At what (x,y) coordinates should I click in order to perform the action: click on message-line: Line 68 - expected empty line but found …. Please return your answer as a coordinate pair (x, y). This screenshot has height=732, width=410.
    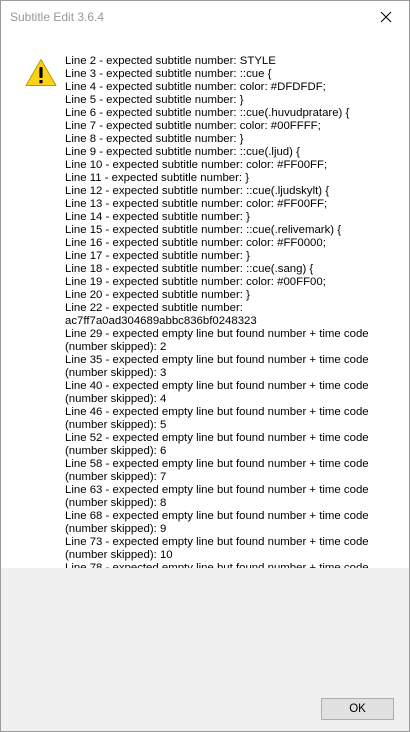
    Looking at the image, I should click on (217, 522).